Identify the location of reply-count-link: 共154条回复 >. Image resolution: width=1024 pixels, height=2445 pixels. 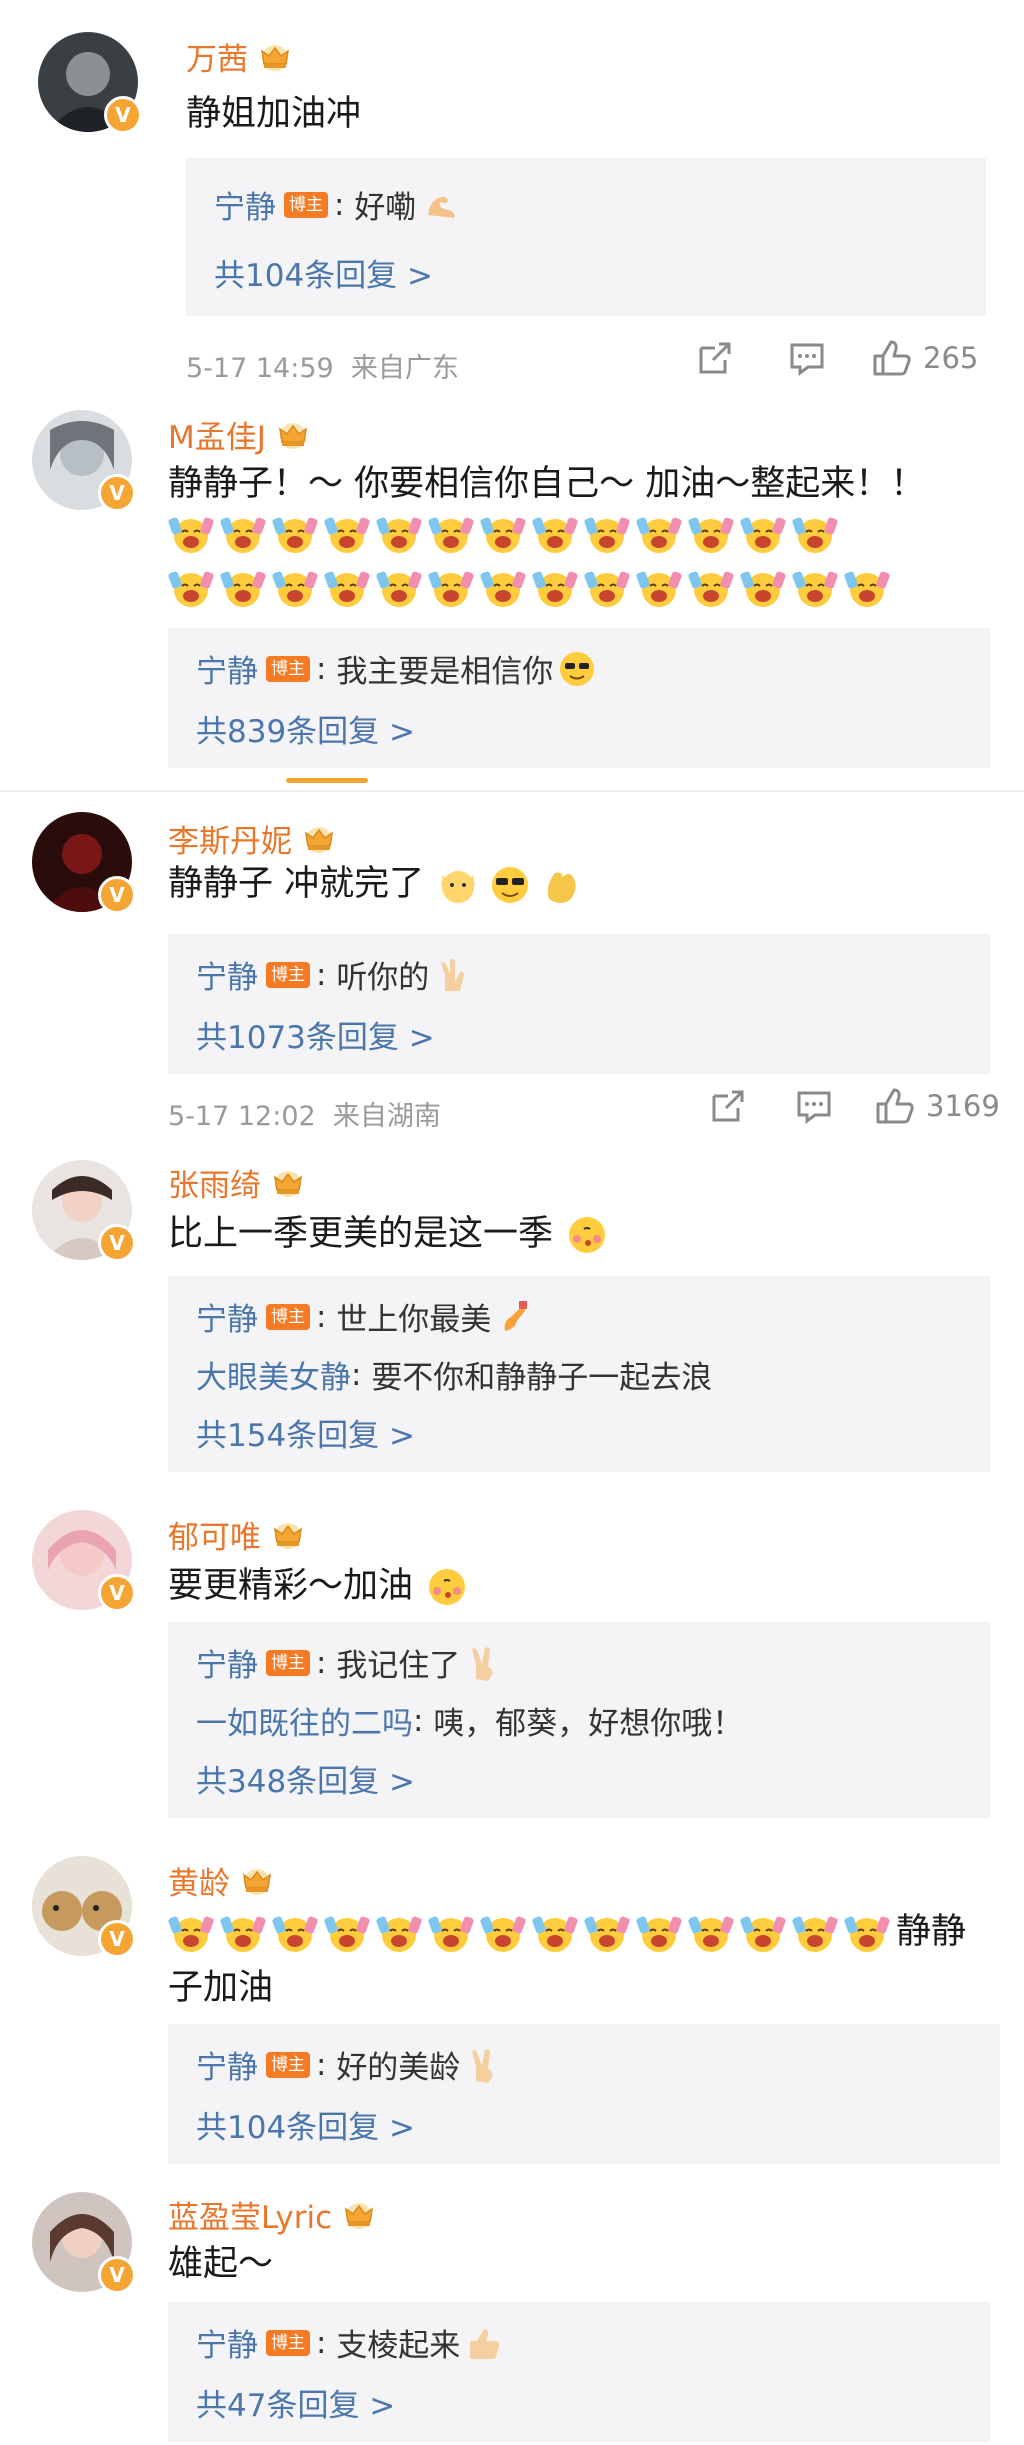
(305, 1432).